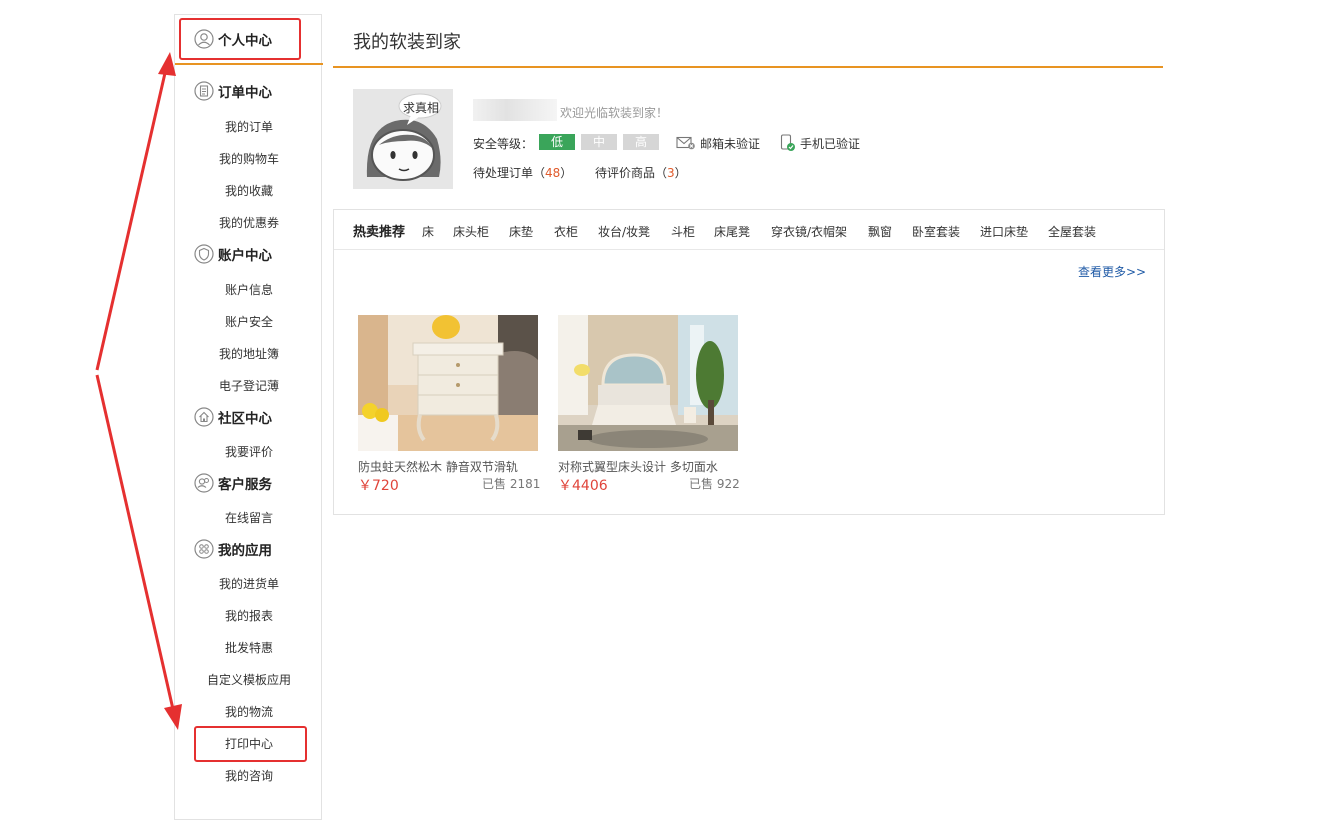  Describe the element at coordinates (245, 256) in the screenshot. I see `sidebar-header-label: 账户中心` at that location.